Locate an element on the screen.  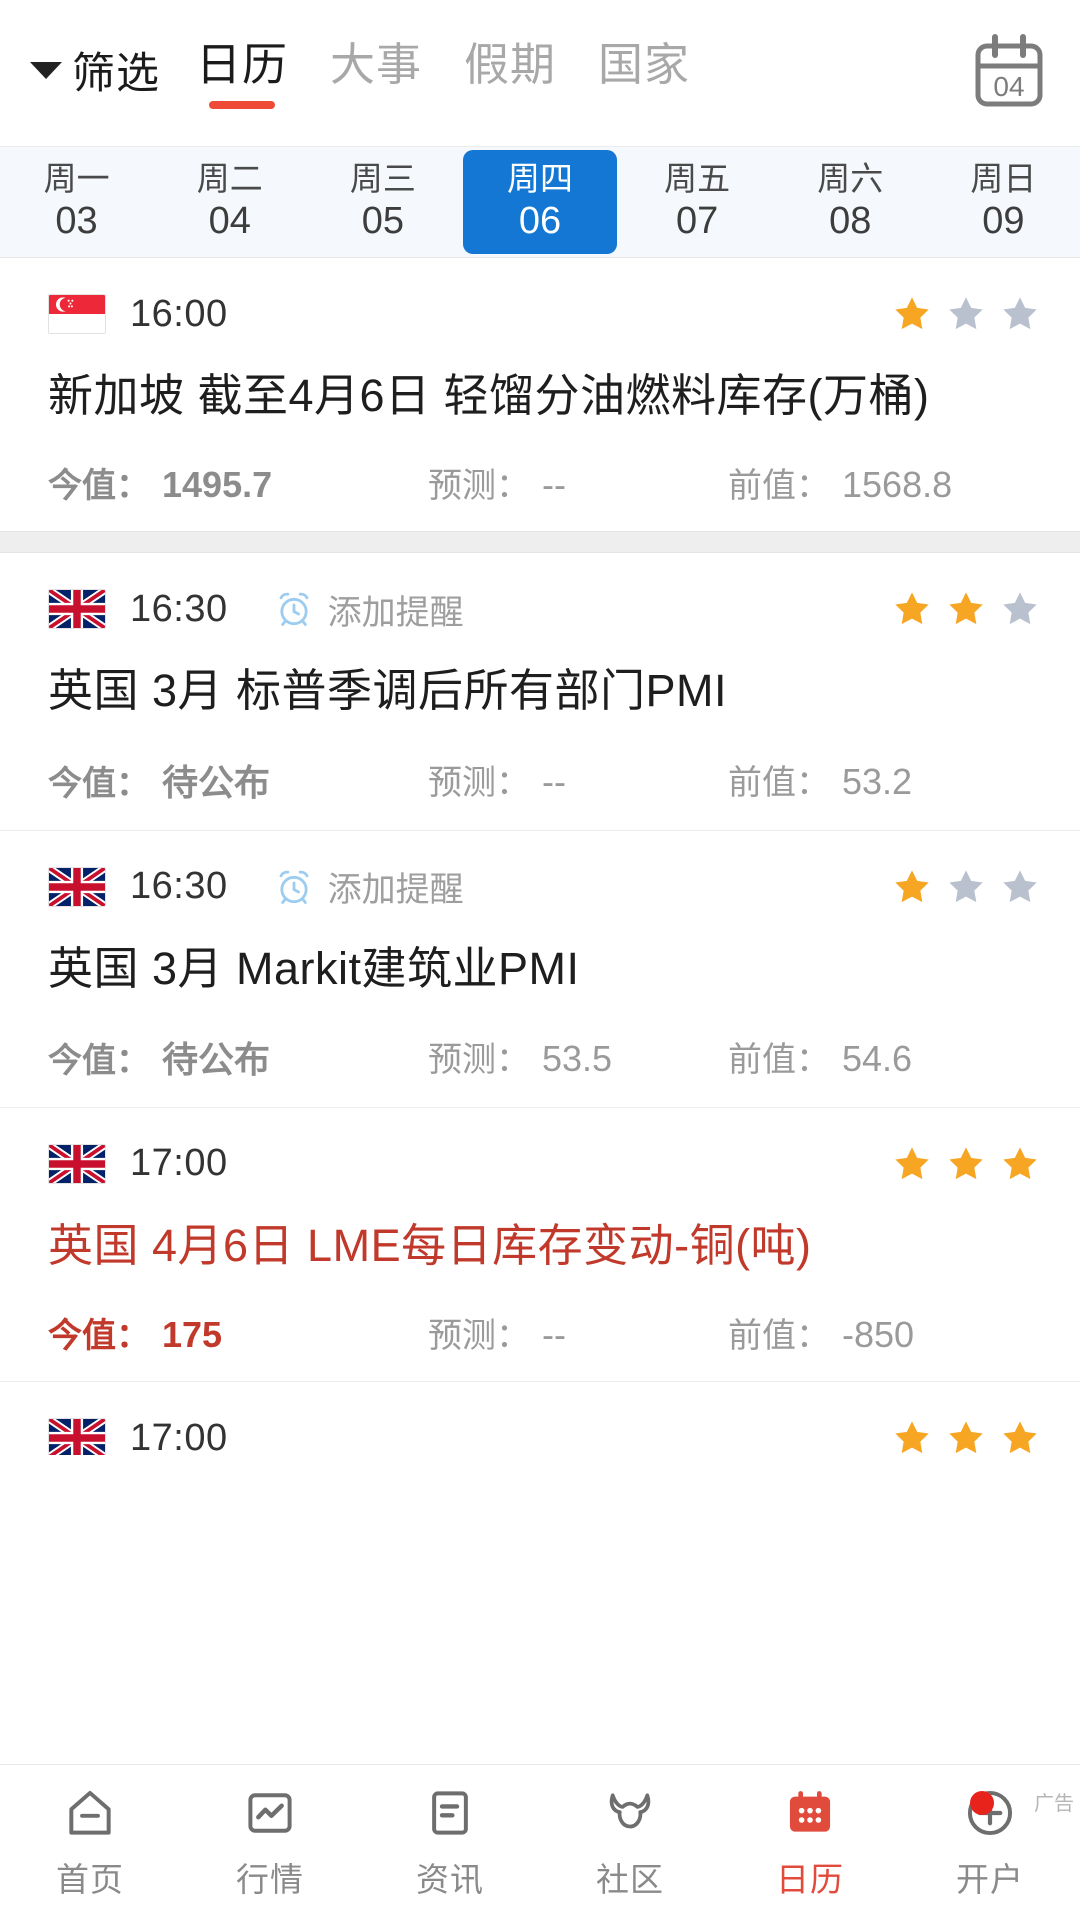
actual-value-block: 今值： 1495.7 is located at coordinates (238, 482).